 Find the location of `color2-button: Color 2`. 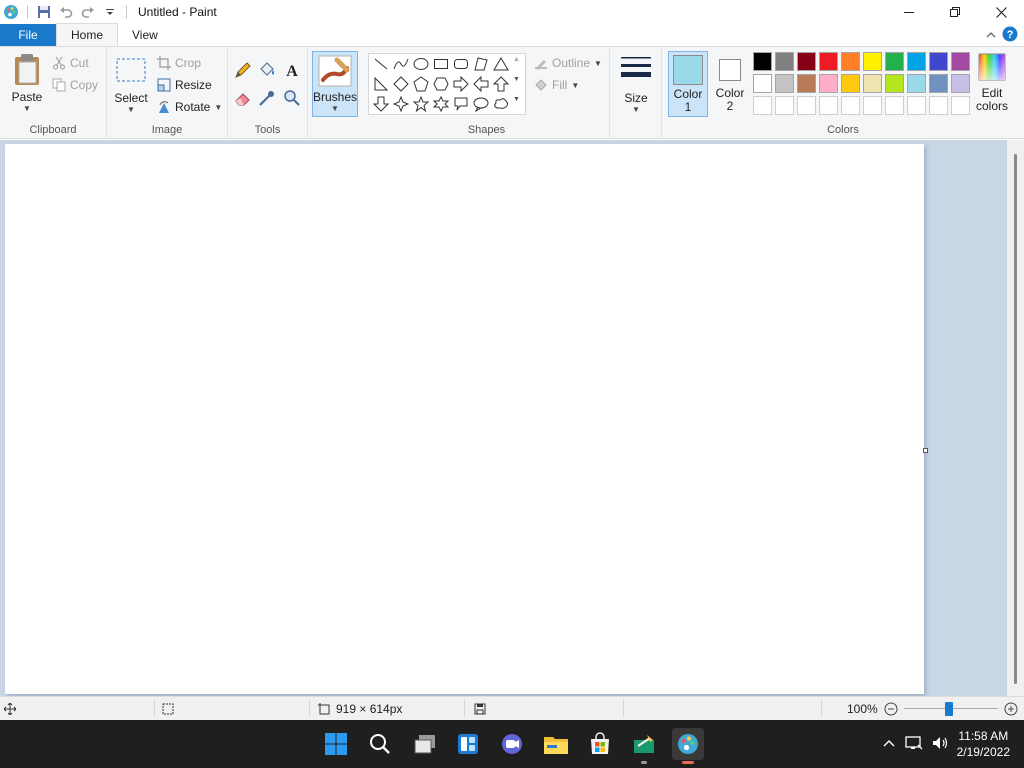

color2-button: Color 2 is located at coordinates (730, 84).